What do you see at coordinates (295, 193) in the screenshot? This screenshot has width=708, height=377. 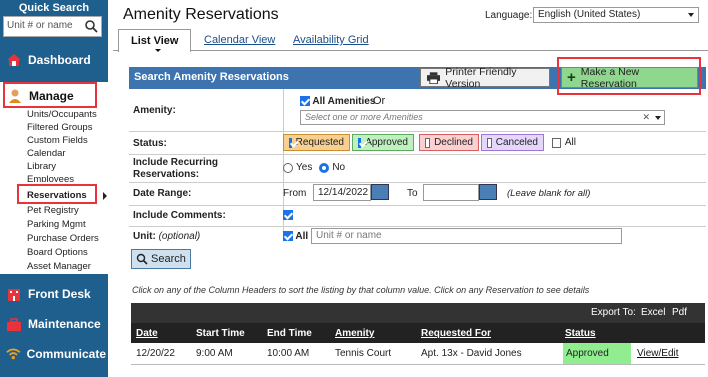 I see `from-label: From` at bounding box center [295, 193].